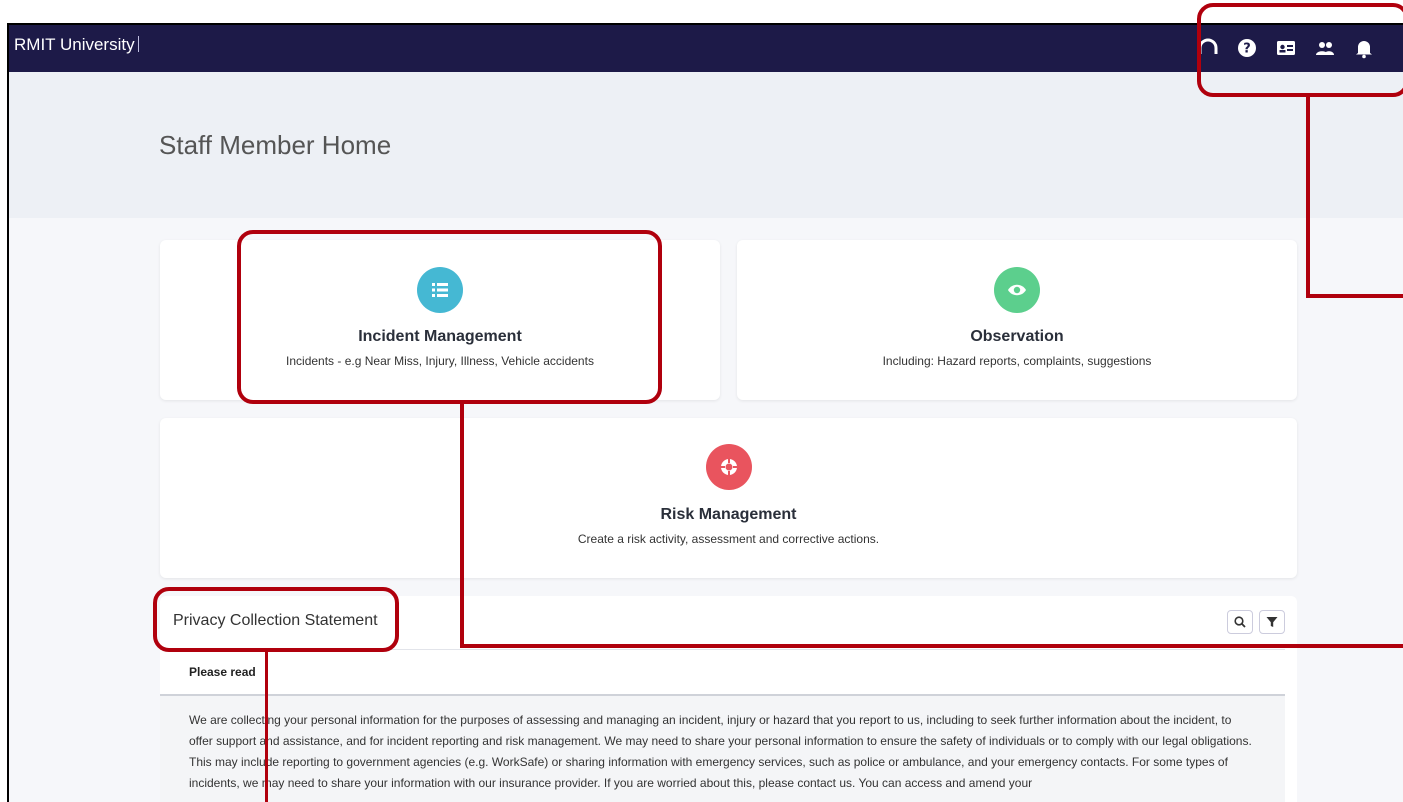 The width and height of the screenshot is (1403, 802). I want to click on top-icon-group: ?, so click(1286, 48).